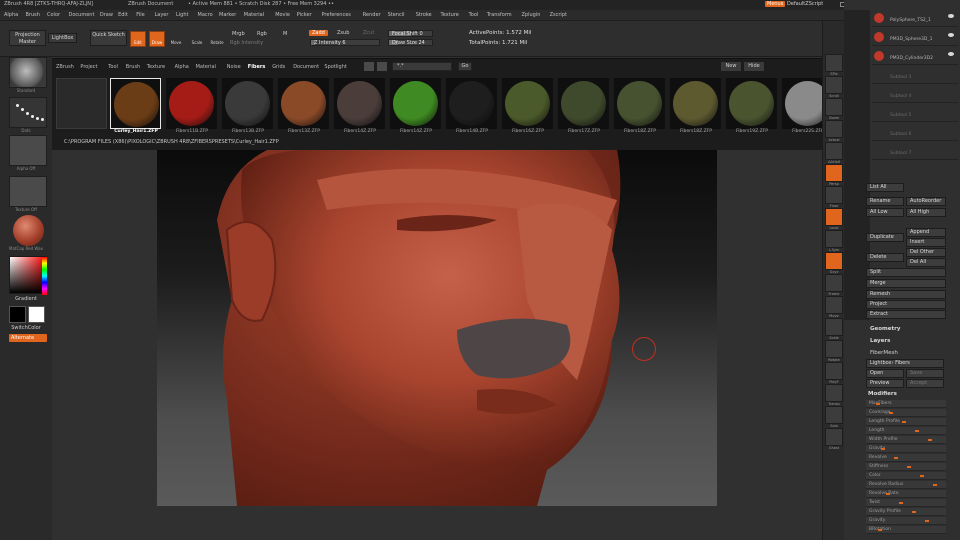 The height and width of the screenshot is (540, 960). I want to click on menus-button: Menus, so click(775, 4).